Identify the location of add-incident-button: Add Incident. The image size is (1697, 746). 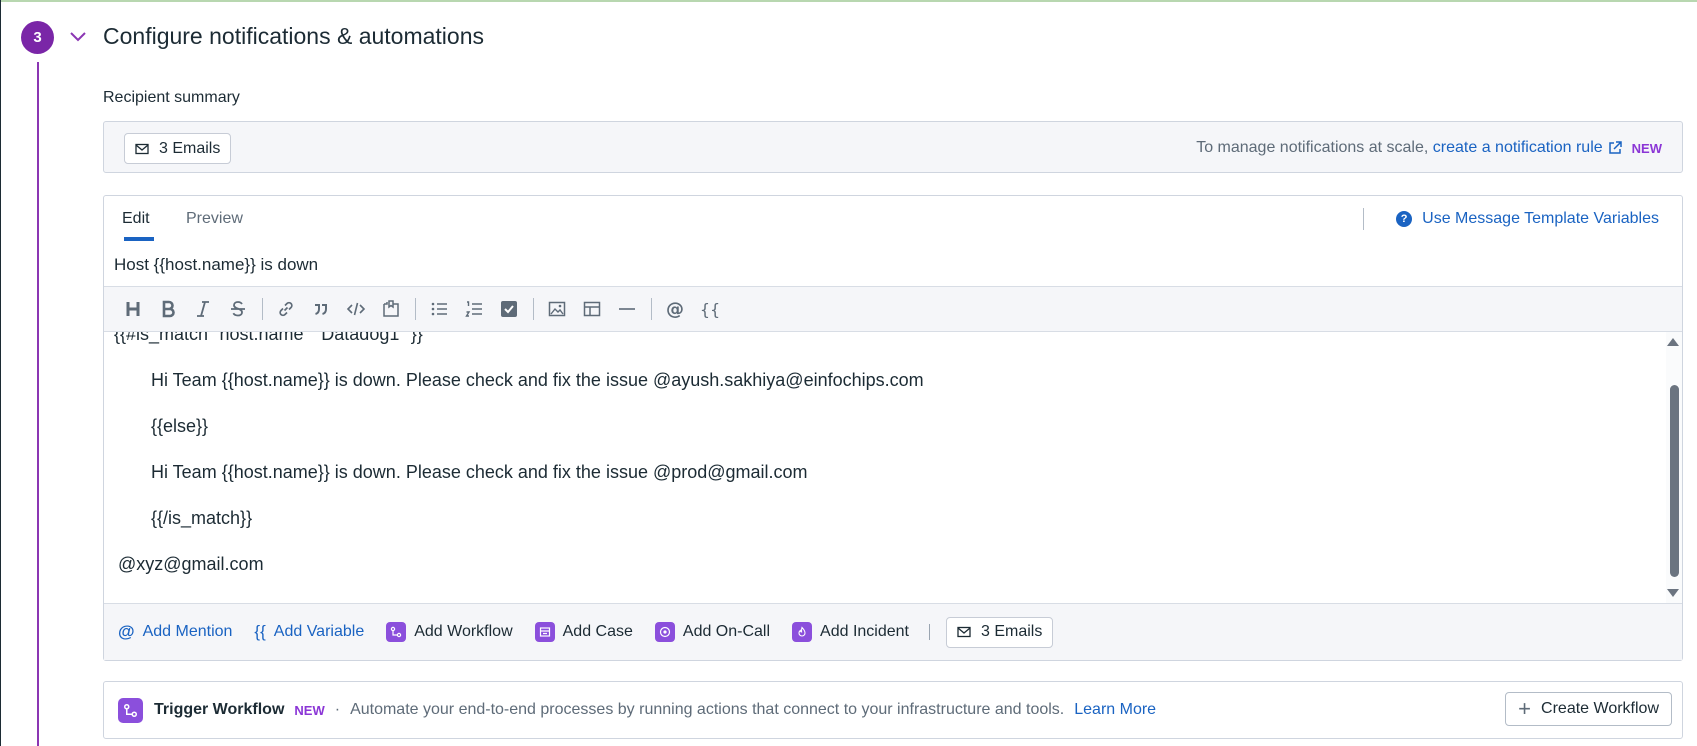
(850, 632).